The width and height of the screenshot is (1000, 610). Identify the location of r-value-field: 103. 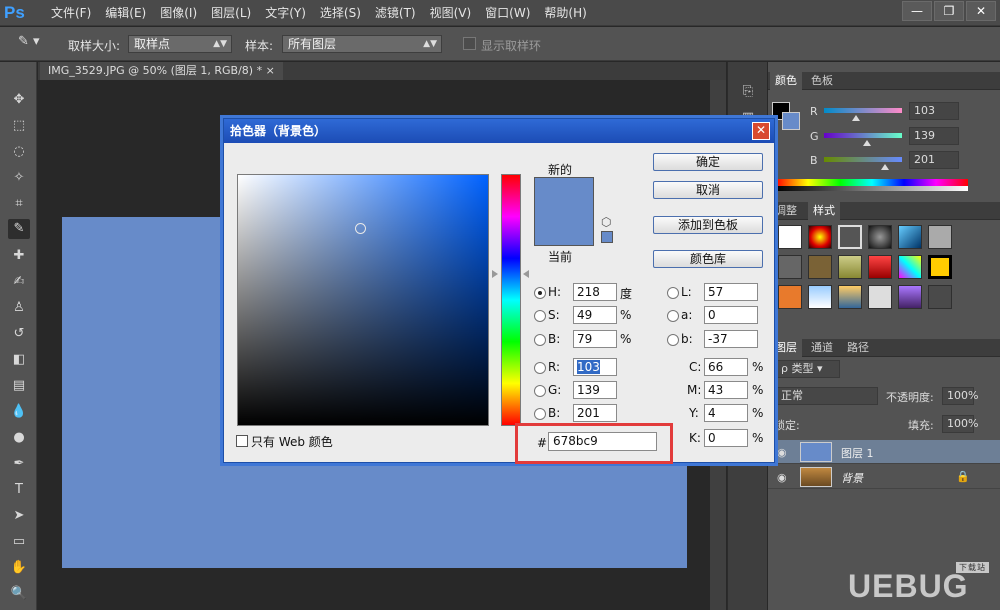
(934, 111).